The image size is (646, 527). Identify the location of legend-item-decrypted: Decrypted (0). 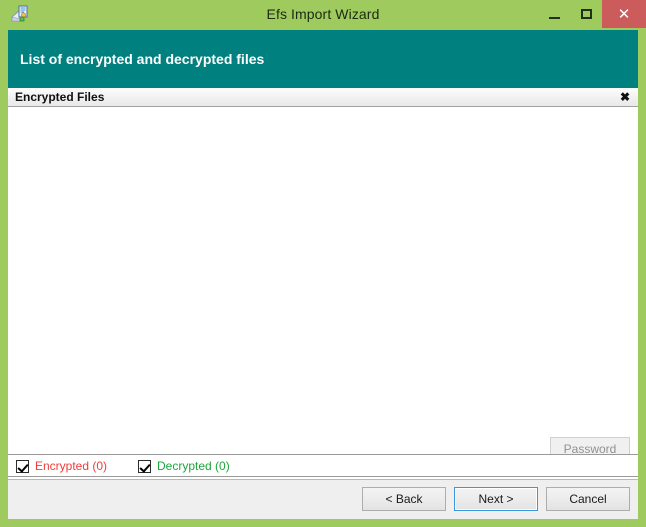
(184, 466).